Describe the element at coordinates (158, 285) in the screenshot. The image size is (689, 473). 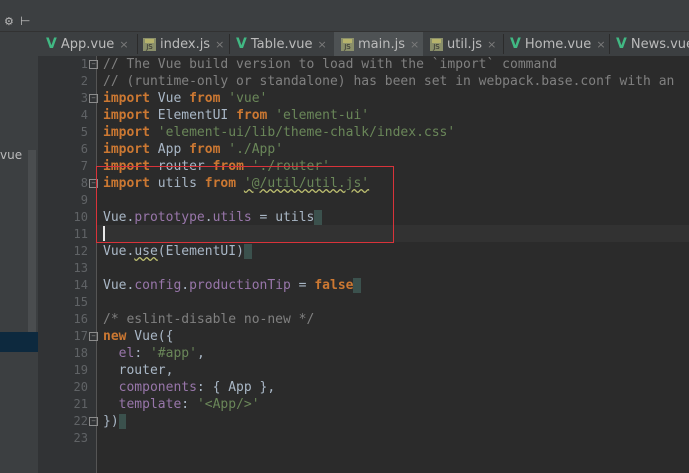
I see `property: config` at that location.